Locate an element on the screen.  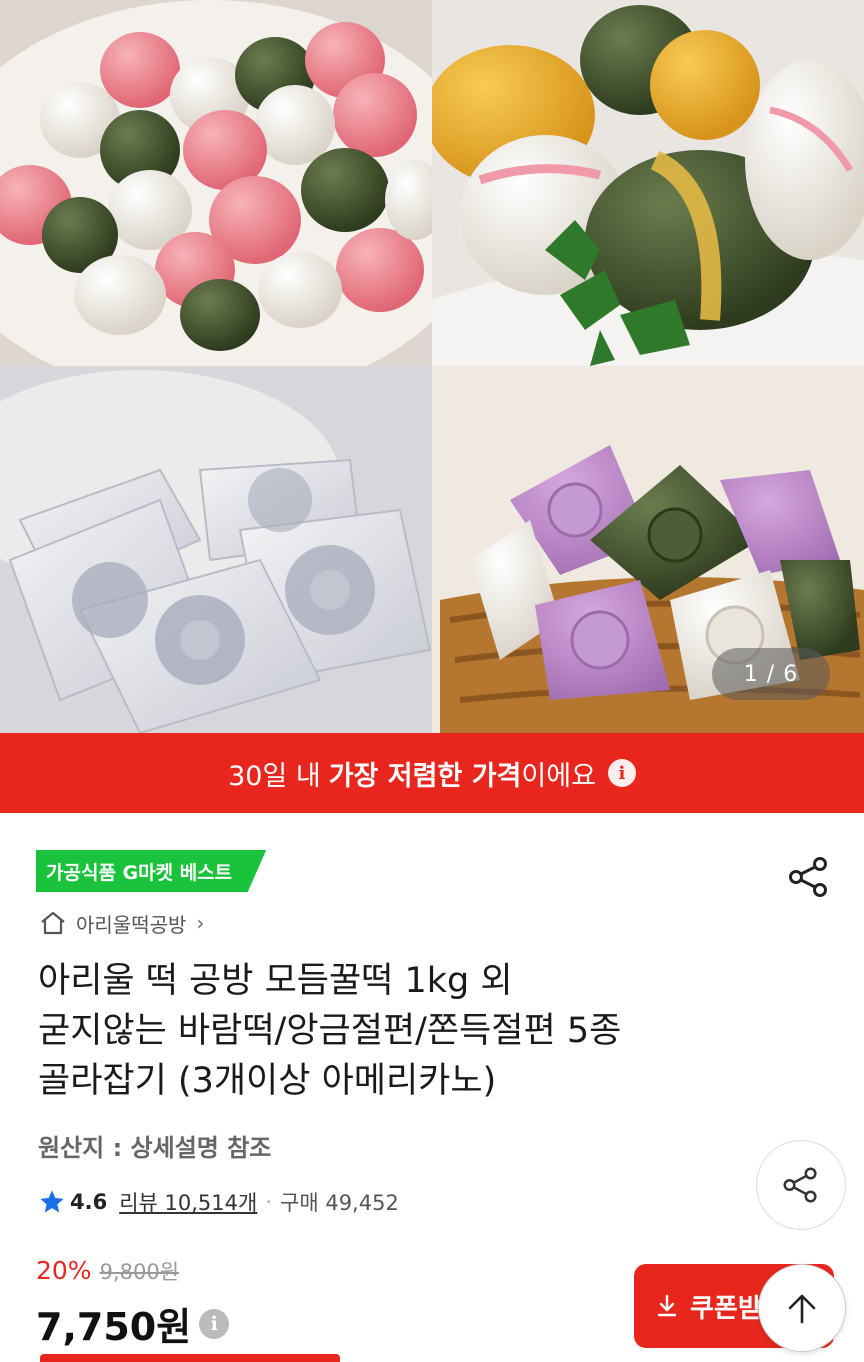
scroll-to-top-button is located at coordinates (802, 1308).